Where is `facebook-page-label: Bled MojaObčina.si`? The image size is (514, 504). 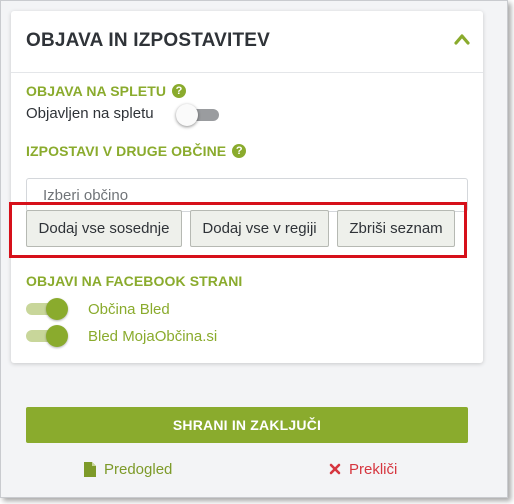
facebook-page-label: Bled MojaObčina.si is located at coordinates (153, 336).